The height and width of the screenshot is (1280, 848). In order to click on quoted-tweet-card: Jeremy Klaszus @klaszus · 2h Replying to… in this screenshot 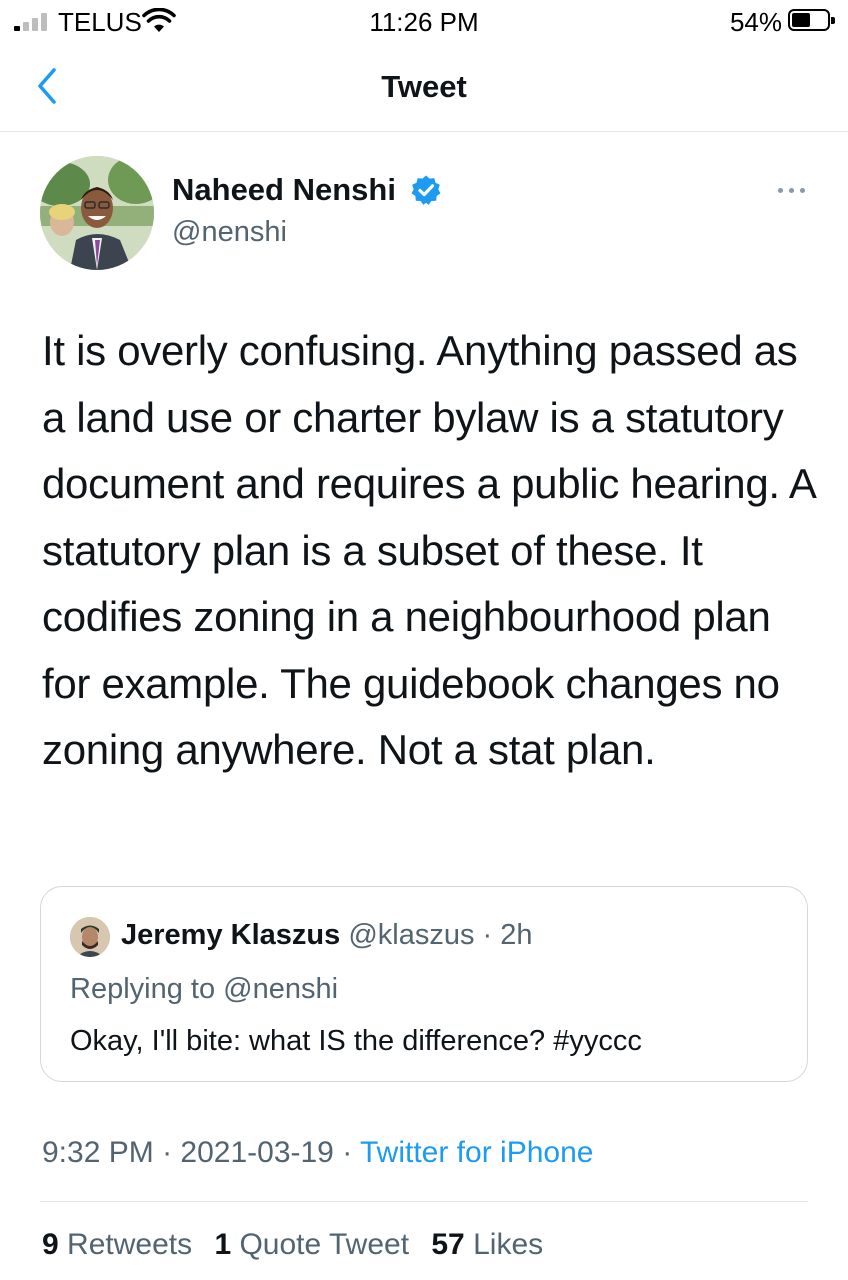, I will do `click(424, 984)`.